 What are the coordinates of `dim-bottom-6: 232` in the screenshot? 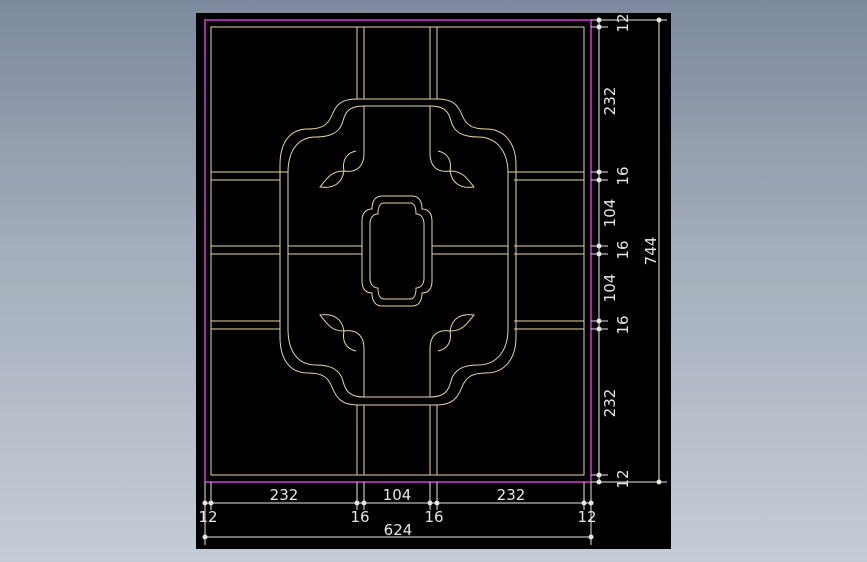 It's located at (511, 495).